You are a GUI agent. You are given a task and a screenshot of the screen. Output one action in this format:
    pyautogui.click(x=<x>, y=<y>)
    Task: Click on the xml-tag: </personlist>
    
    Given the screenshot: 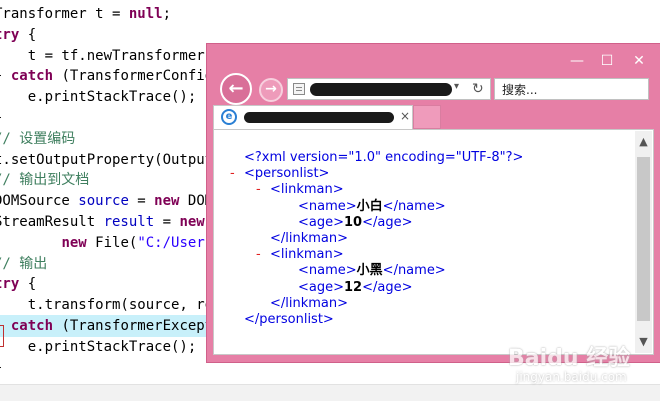 What is the action you would take?
    pyautogui.click(x=289, y=319)
    